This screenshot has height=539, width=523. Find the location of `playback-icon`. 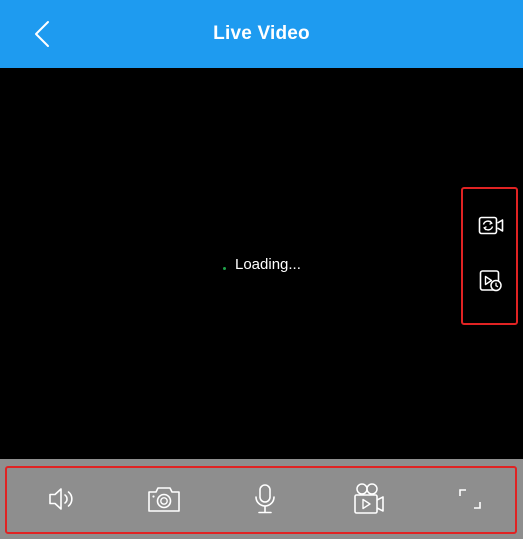

playback-icon is located at coordinates (491, 281).